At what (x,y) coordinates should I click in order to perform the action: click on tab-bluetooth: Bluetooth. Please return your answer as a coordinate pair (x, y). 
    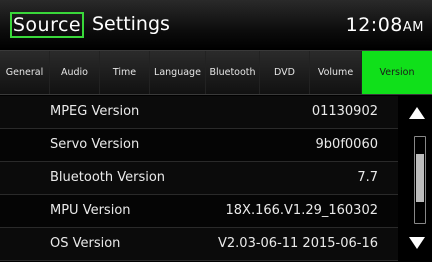
    Looking at the image, I should click on (233, 72).